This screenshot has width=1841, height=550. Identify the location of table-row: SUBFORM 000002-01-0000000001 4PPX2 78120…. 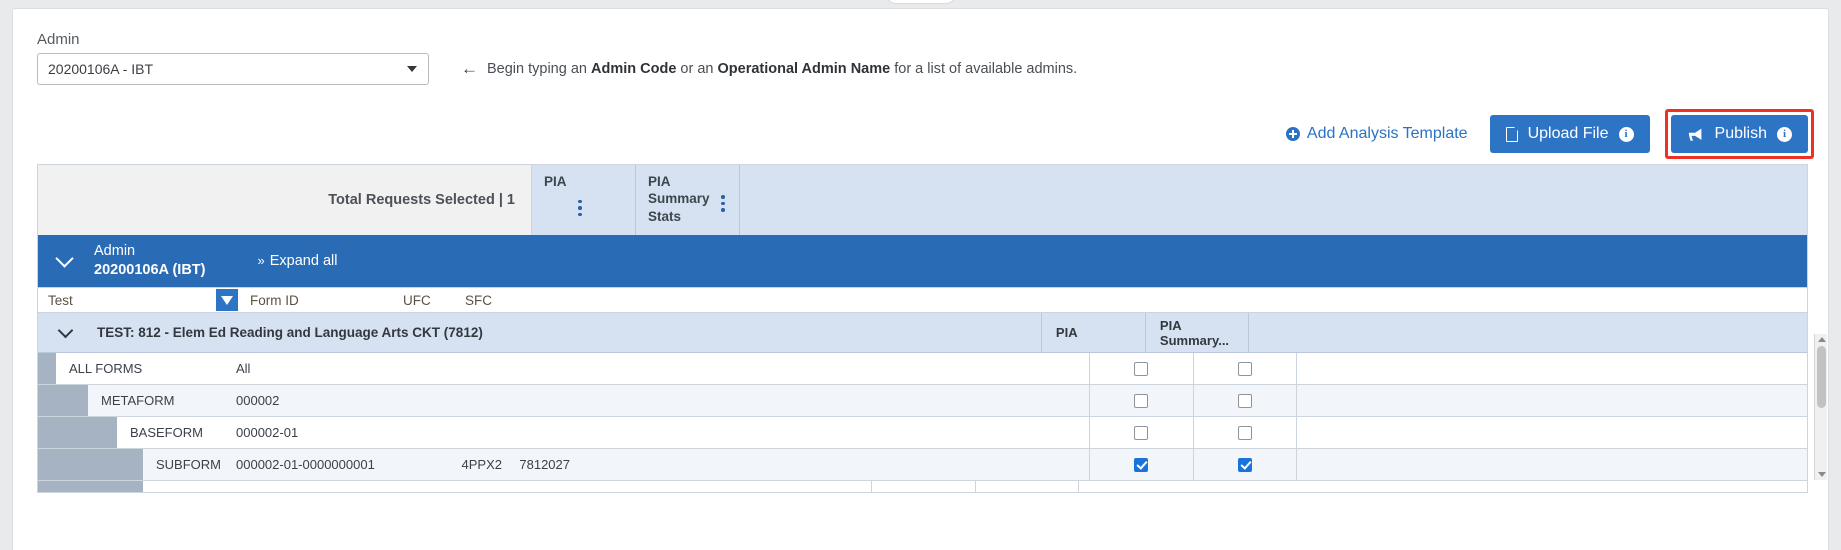
(922, 465).